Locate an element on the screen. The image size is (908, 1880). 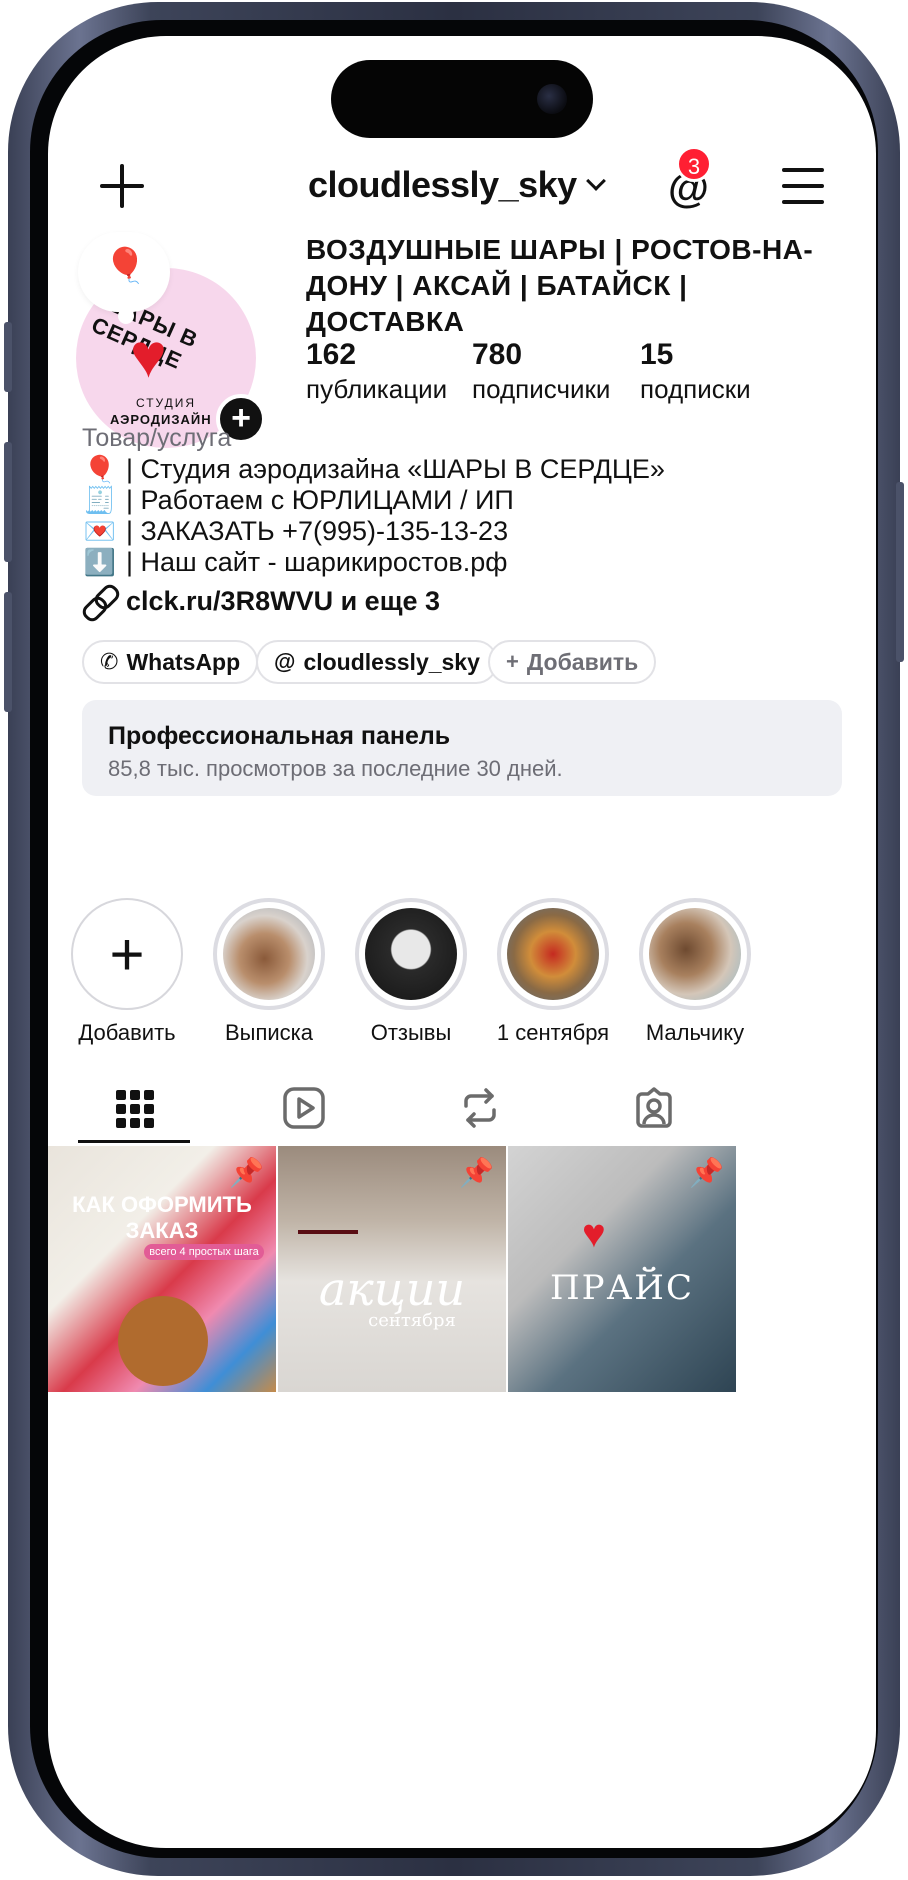
notification-badge: 3 is located at coordinates (694, 164).